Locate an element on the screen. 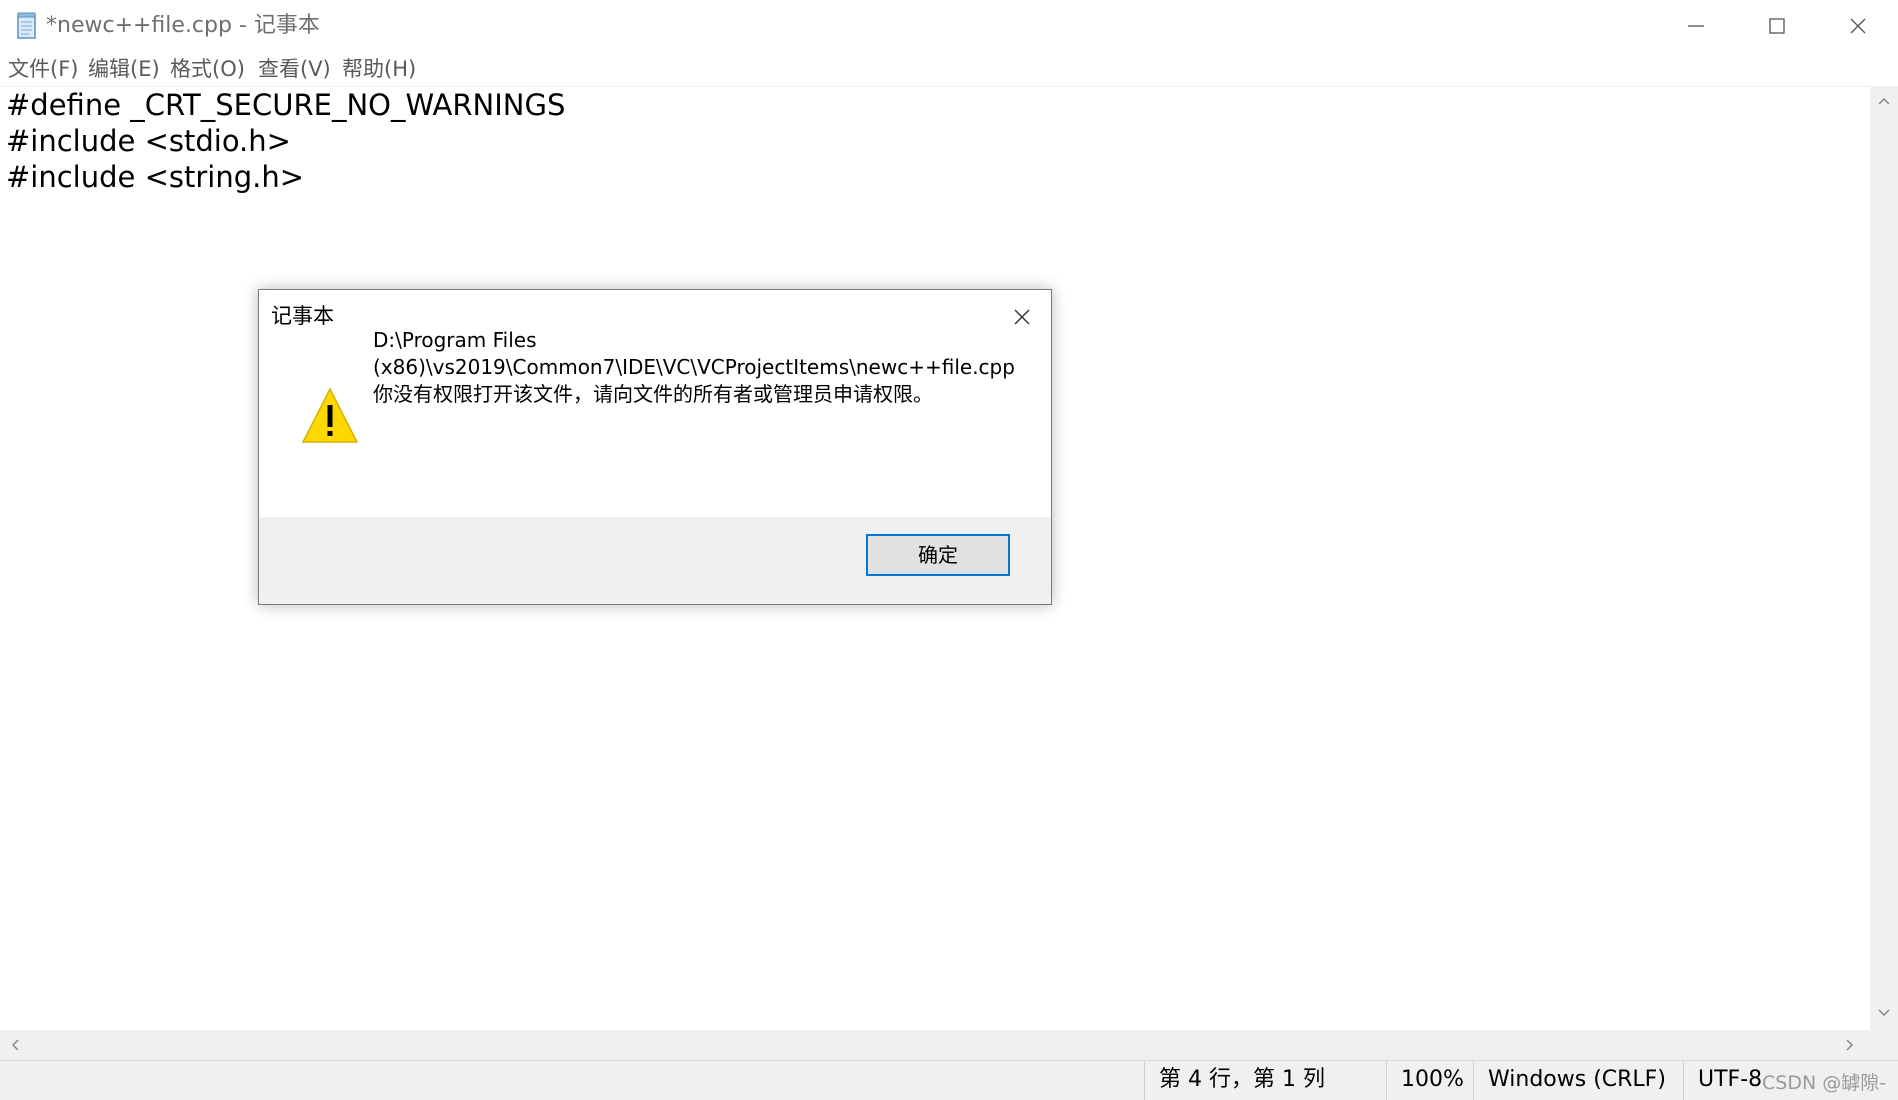 The width and height of the screenshot is (1898, 1100). window-title: *newc++file.cpp - 记事本 is located at coordinates (183, 25).